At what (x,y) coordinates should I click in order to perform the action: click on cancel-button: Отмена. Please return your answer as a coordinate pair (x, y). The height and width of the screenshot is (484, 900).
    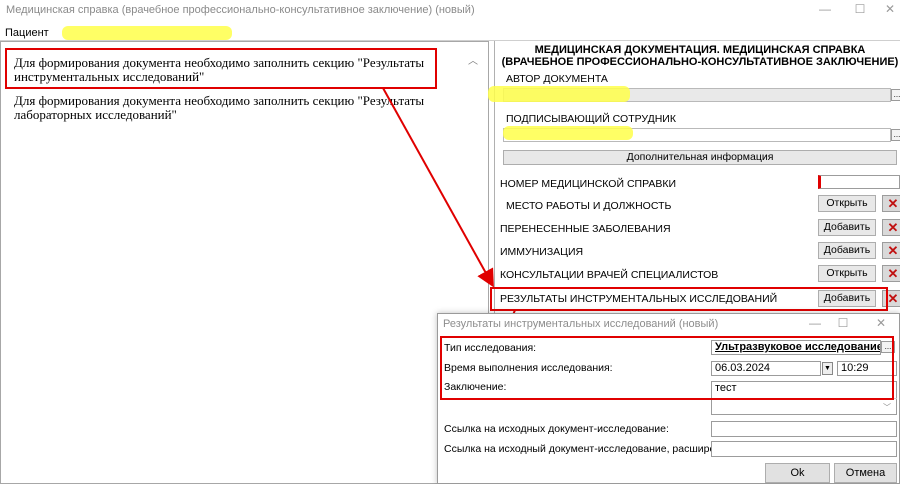
    Looking at the image, I should click on (865, 473).